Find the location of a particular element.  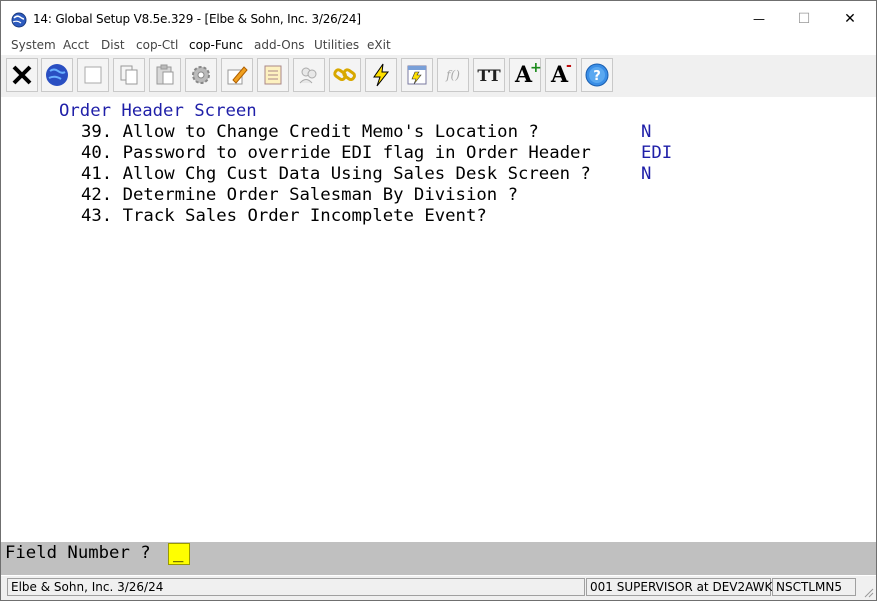

lightning-icon is located at coordinates (381, 75).